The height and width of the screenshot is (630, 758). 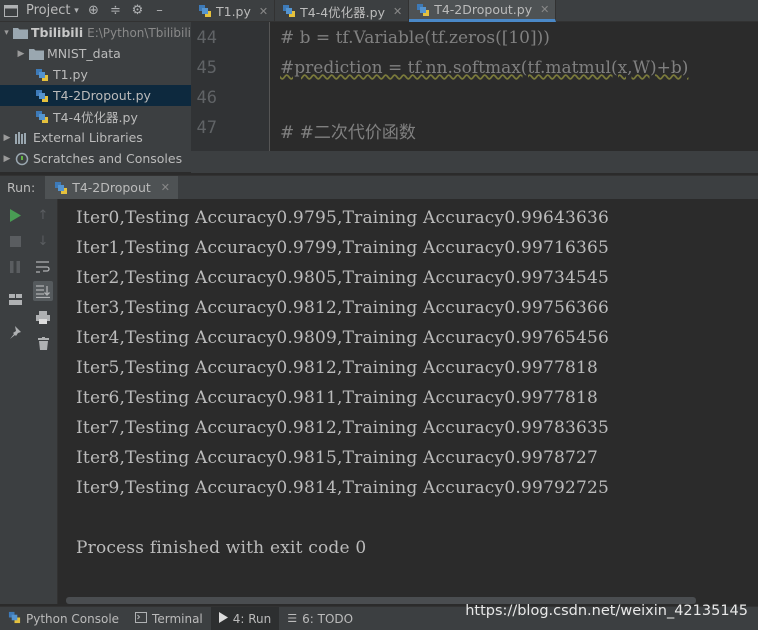 I want to click on tree-item-t1: T1.py, so click(x=95, y=74).